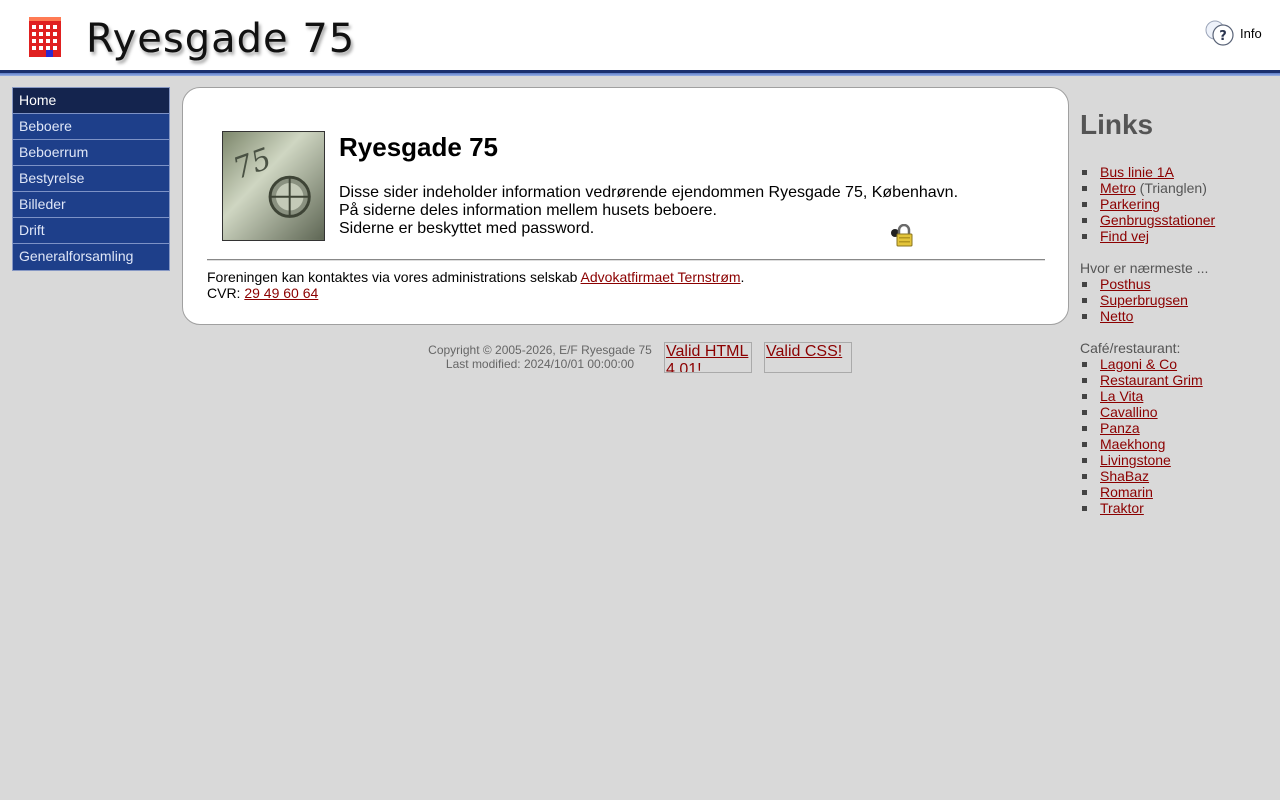  What do you see at coordinates (1135, 460) in the screenshot?
I see `link-cafe: Livingstone` at bounding box center [1135, 460].